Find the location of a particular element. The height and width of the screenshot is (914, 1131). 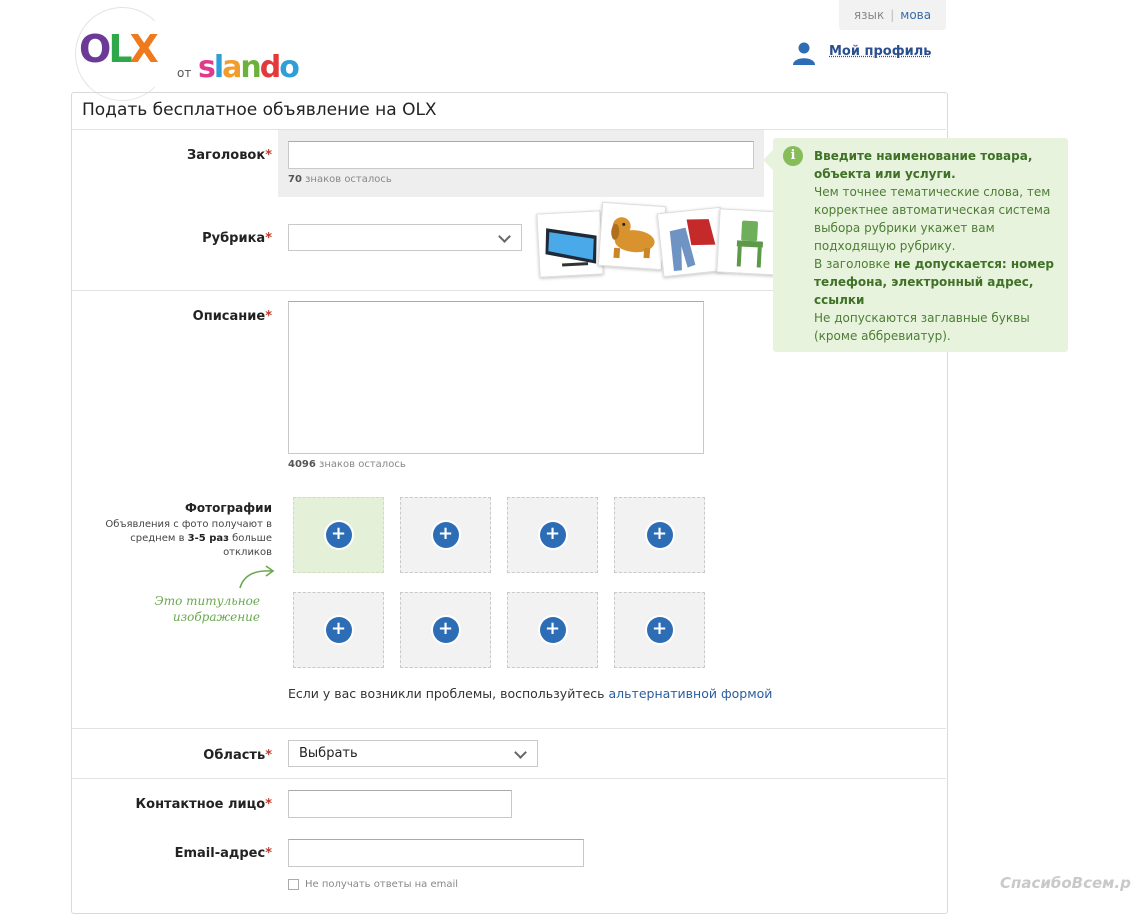

region-label: Область* is located at coordinates (211, 755).